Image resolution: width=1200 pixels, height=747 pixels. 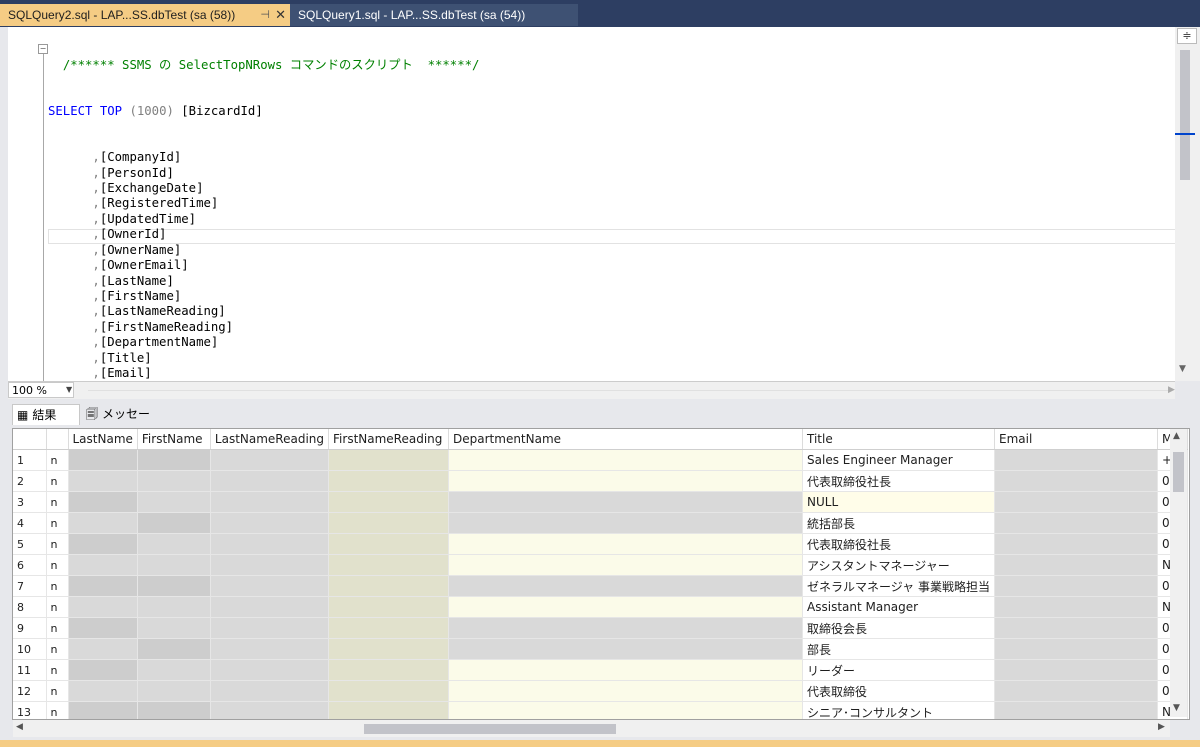 I want to click on table-row: 5 n 代表取締役社長 0, so click(x=601, y=544).